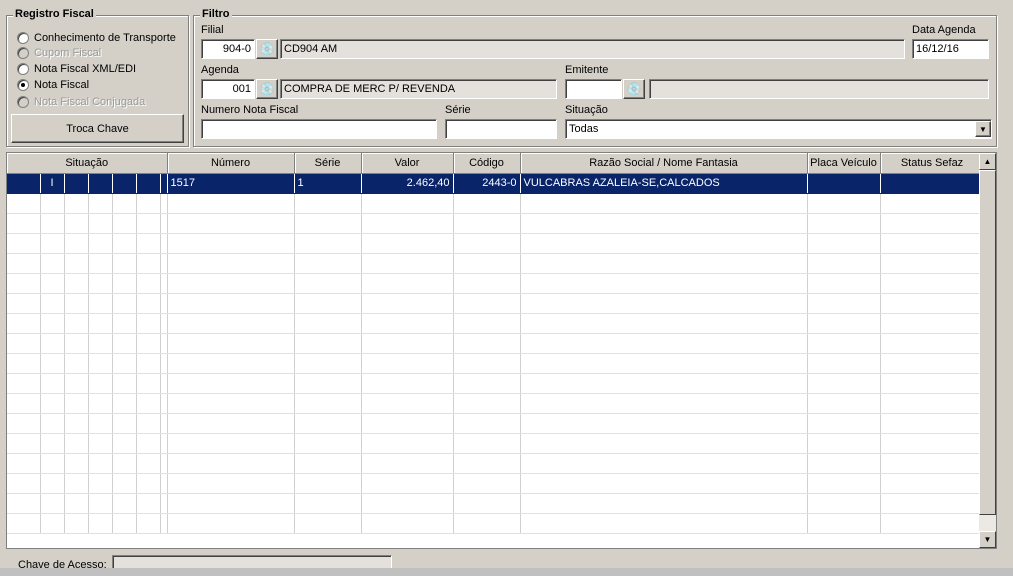  What do you see at coordinates (59, 53) in the screenshot?
I see `radio-cupom-fiscal: Cupom Fiscal` at bounding box center [59, 53].